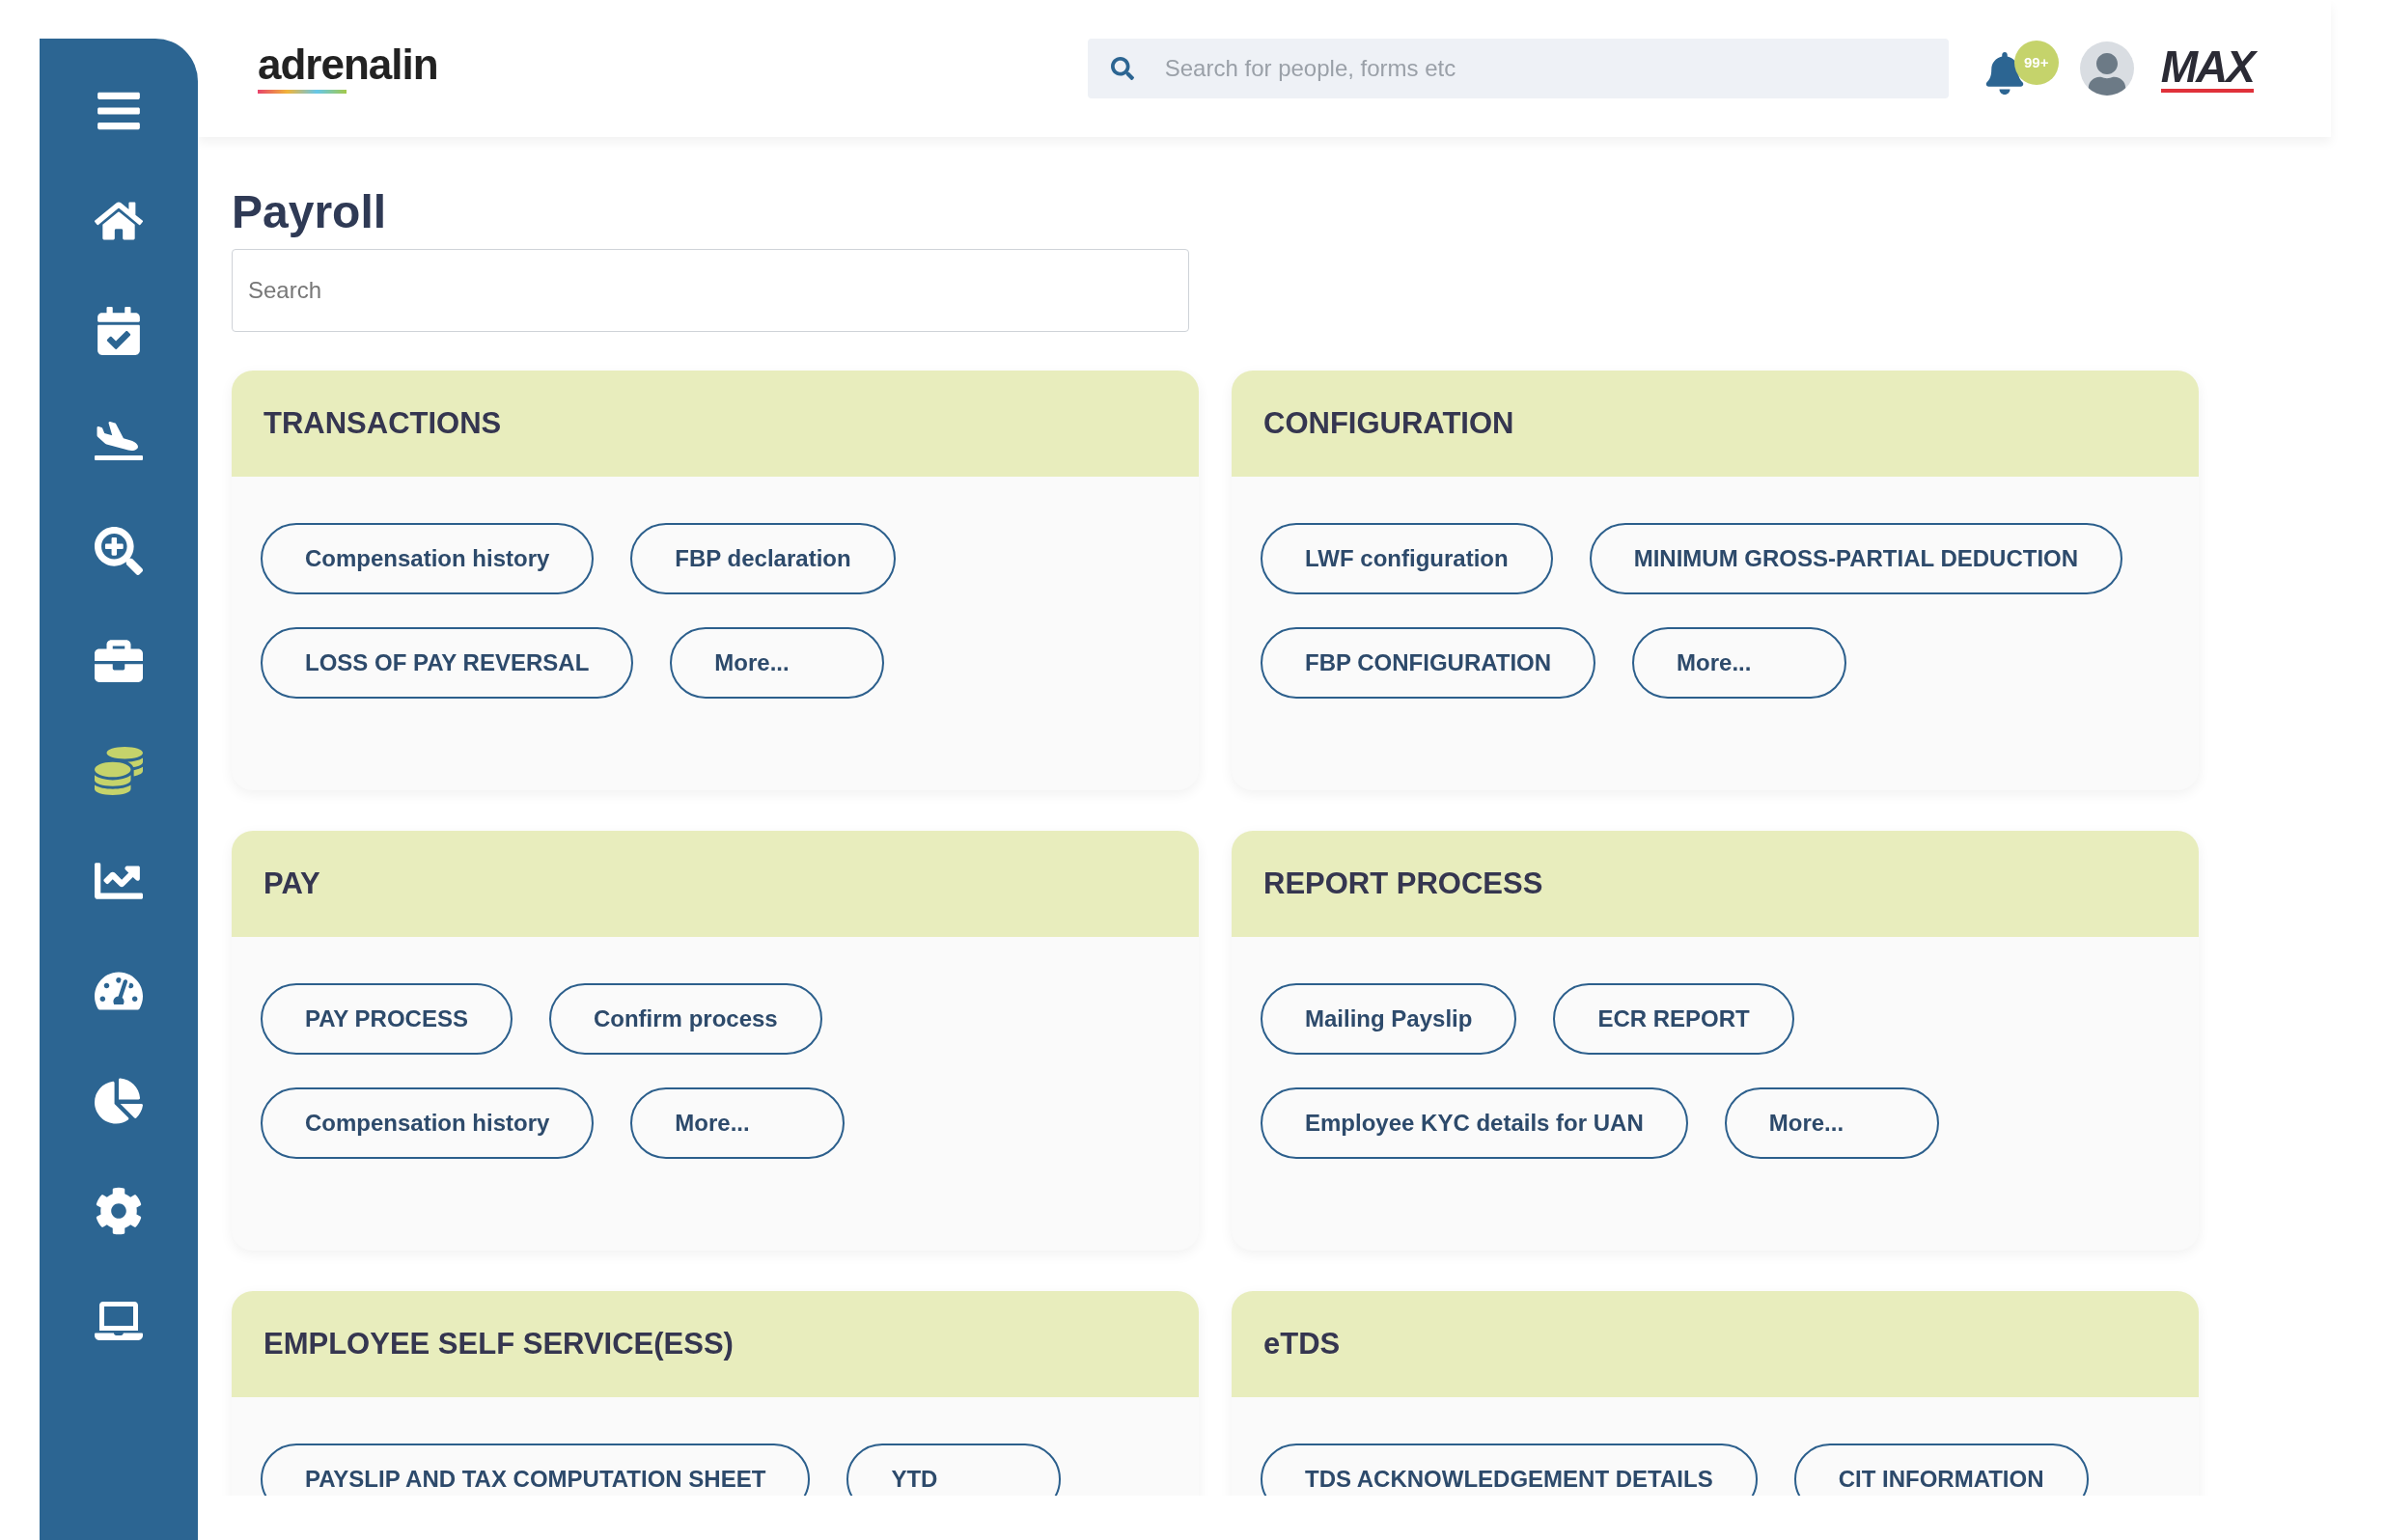 Image resolution: width=2385 pixels, height=1540 pixels. What do you see at coordinates (119, 771) in the screenshot?
I see `coins-icon` at bounding box center [119, 771].